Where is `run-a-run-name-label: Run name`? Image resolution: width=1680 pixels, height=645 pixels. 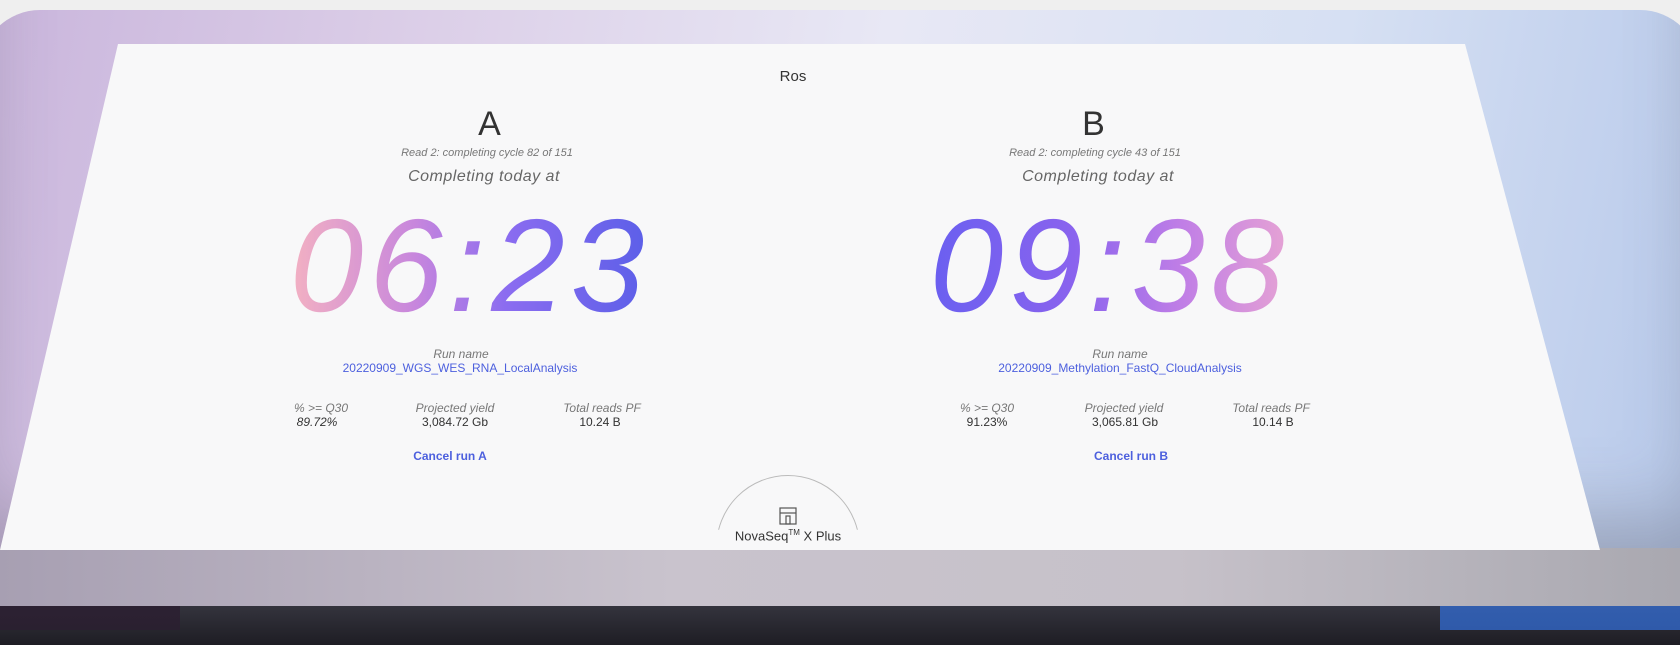 run-a-run-name-label: Run name is located at coordinates (461, 354).